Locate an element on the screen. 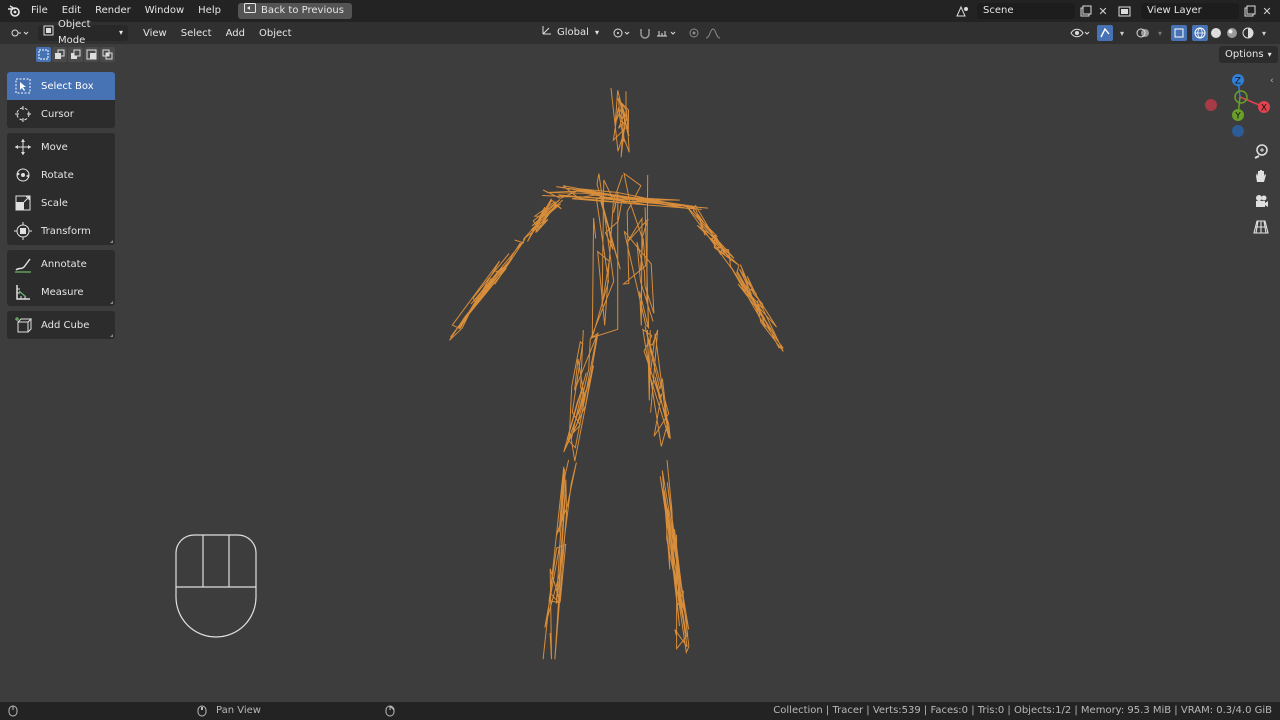 The image size is (1280, 720). gizmo-z-label: Z is located at coordinates (1238, 82).